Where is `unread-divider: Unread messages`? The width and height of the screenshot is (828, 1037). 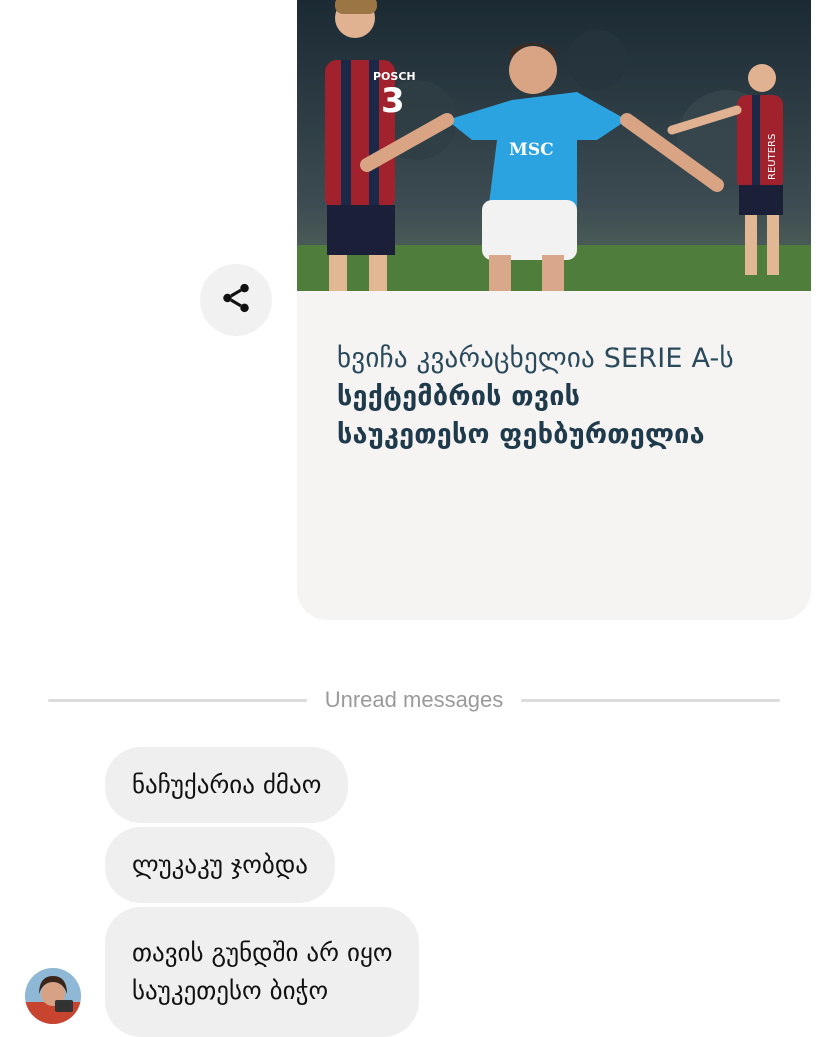
unread-divider: Unread messages is located at coordinates (414, 700).